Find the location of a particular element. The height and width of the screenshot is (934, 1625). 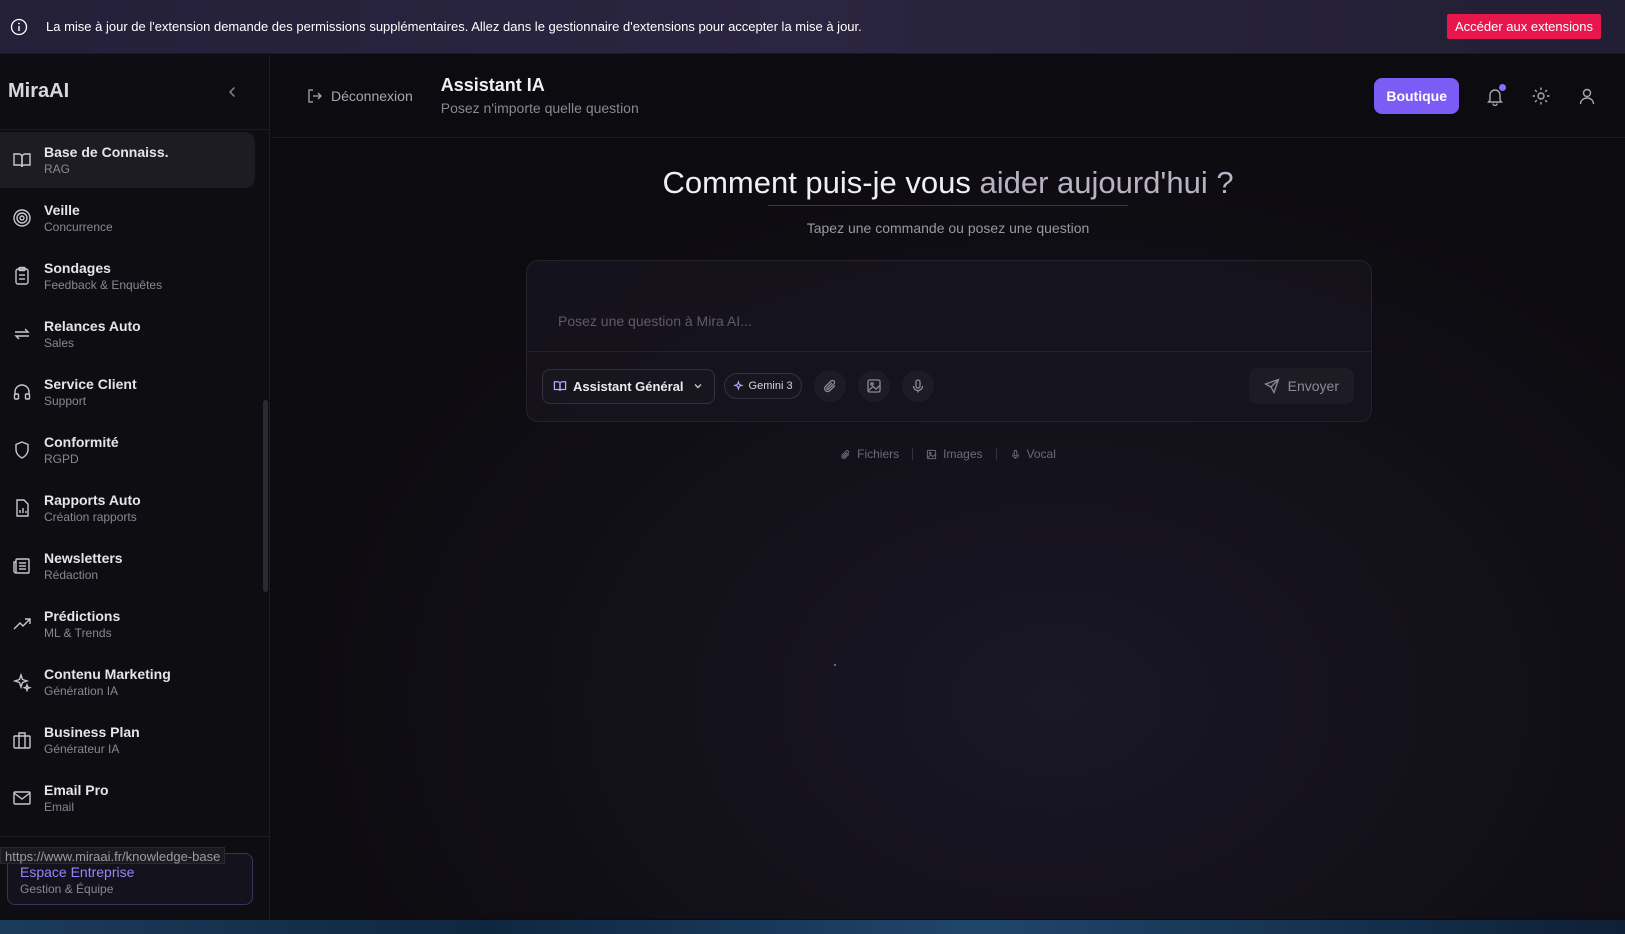

building-icon is located at coordinates (22, 740).